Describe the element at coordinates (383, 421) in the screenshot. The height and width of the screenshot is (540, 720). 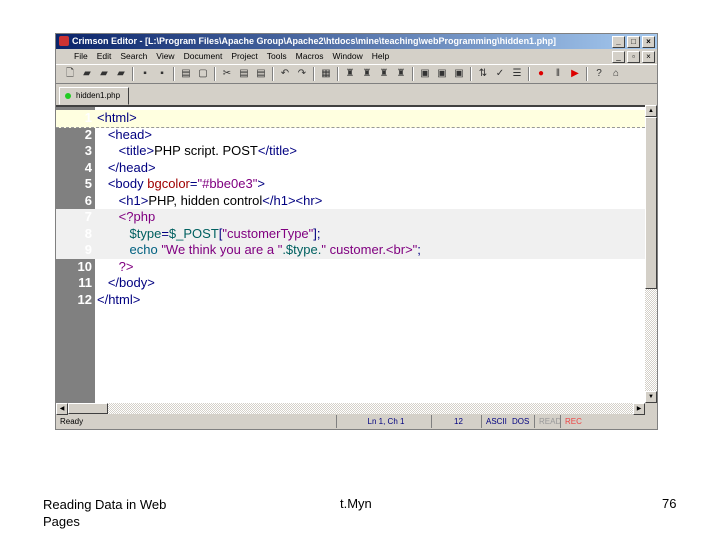
I see `status-position: Ln 1, Ch 1` at that location.